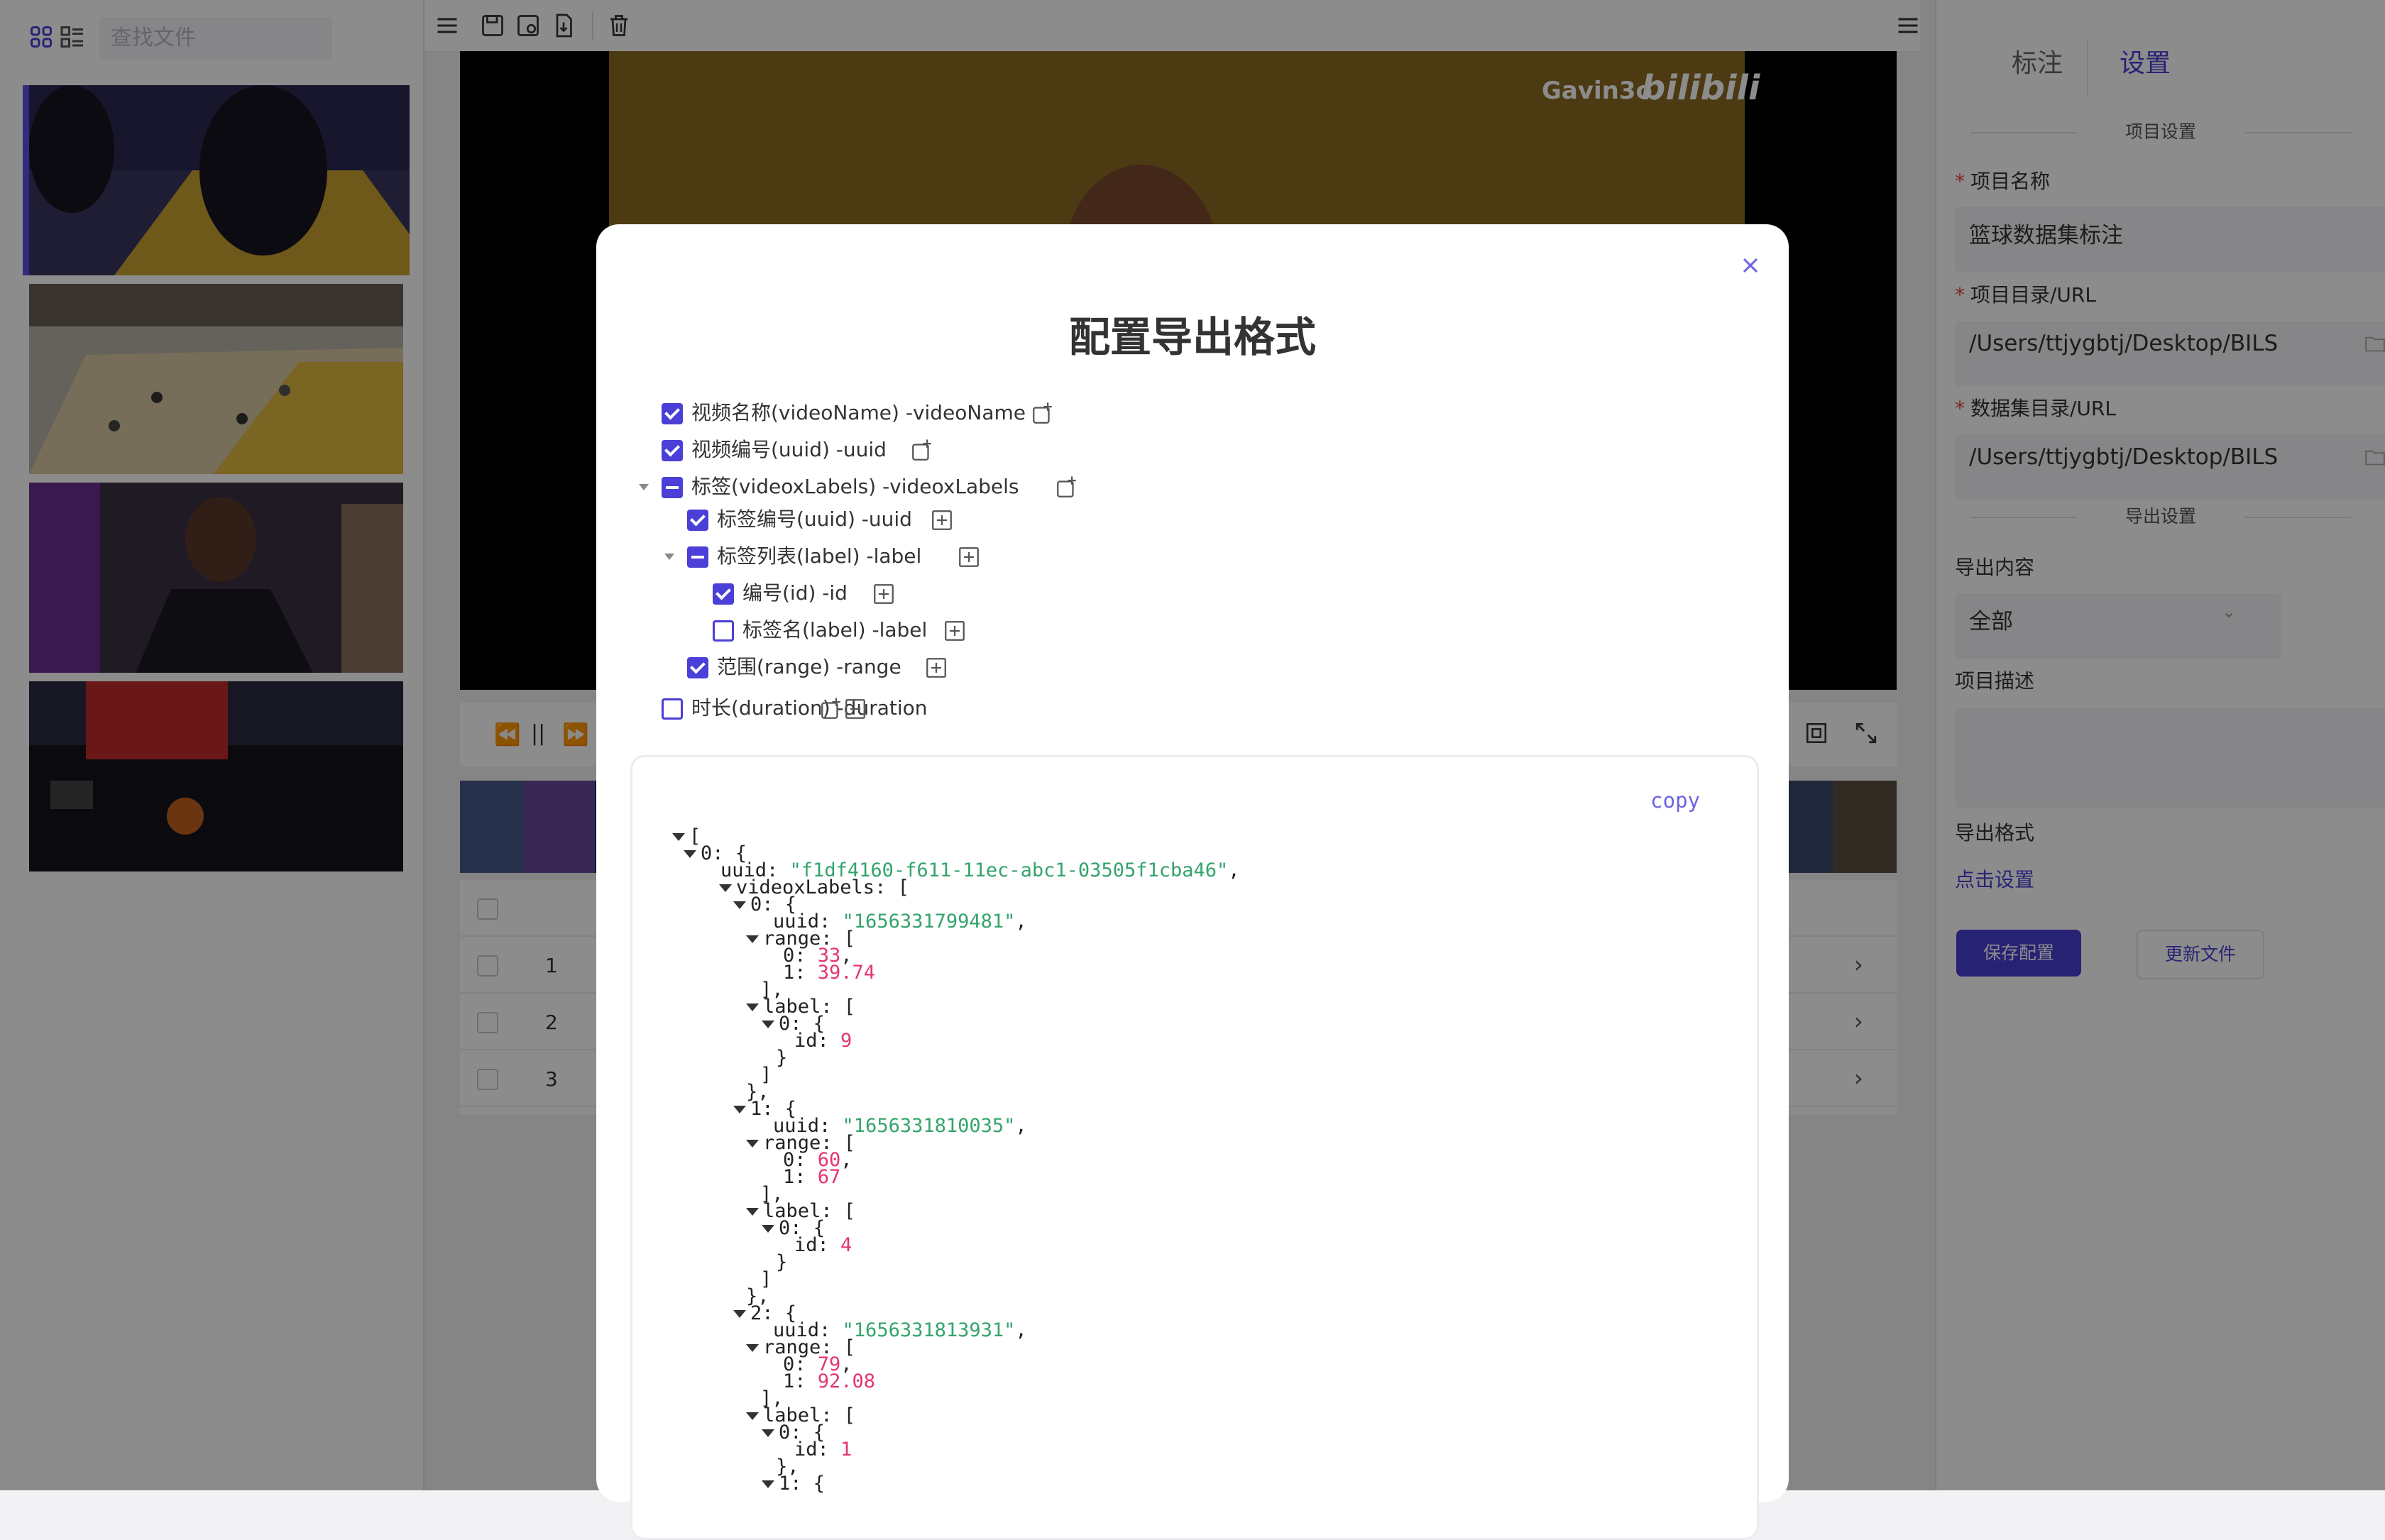  Describe the element at coordinates (793, 1484) in the screenshot. I see `json-line: 1: {` at that location.